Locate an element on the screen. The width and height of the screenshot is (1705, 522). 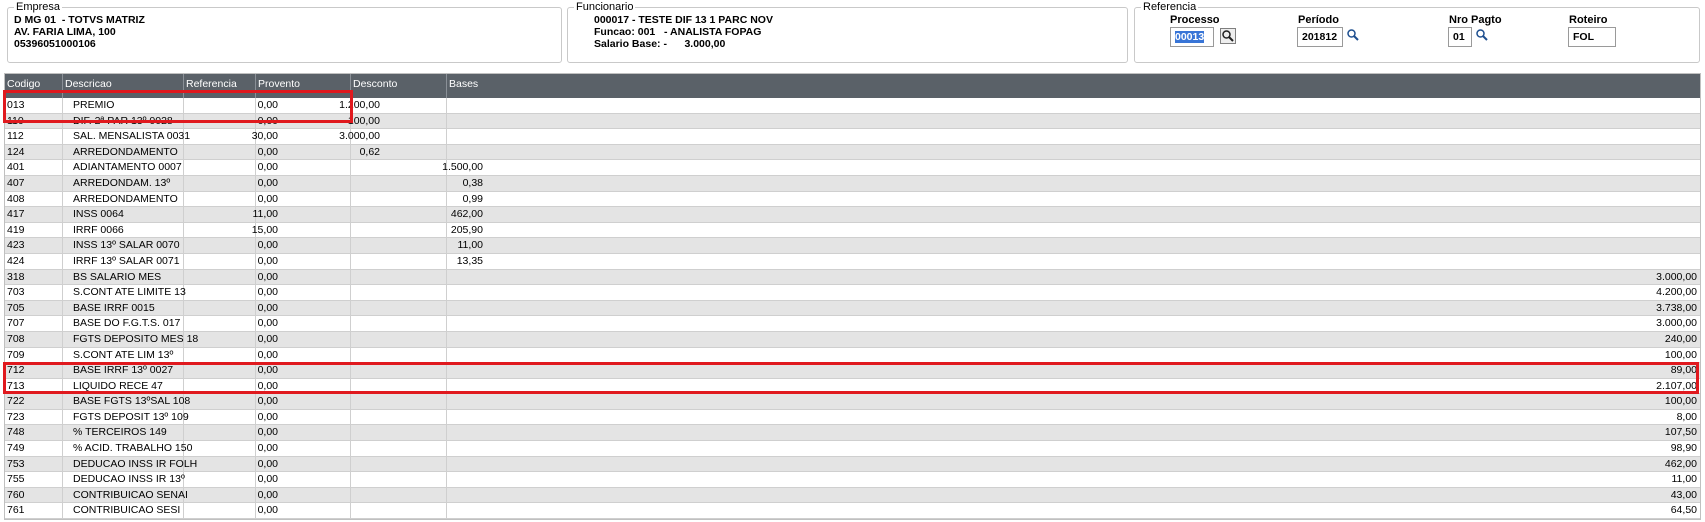
cell-descricao: % ACID. TRABALHO 150 is located at coordinates (133, 448).